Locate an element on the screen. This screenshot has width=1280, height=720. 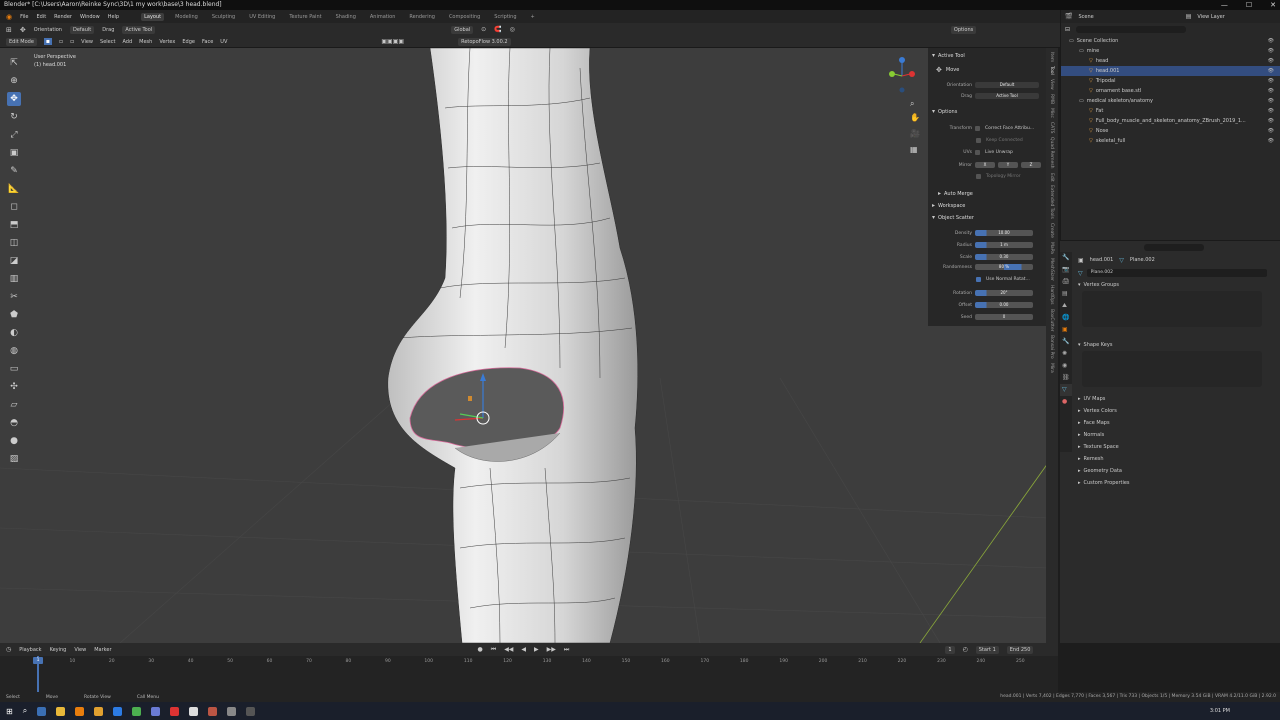
menu-playback: Playback is located at coordinates (30, 650).